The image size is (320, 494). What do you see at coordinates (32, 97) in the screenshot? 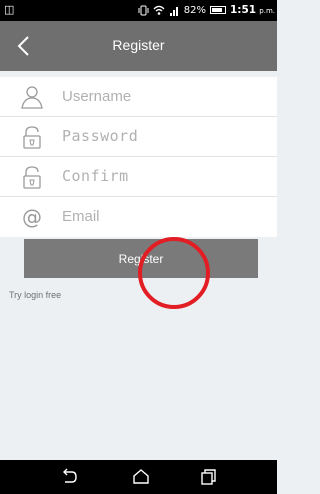
I see `user-icon` at bounding box center [32, 97].